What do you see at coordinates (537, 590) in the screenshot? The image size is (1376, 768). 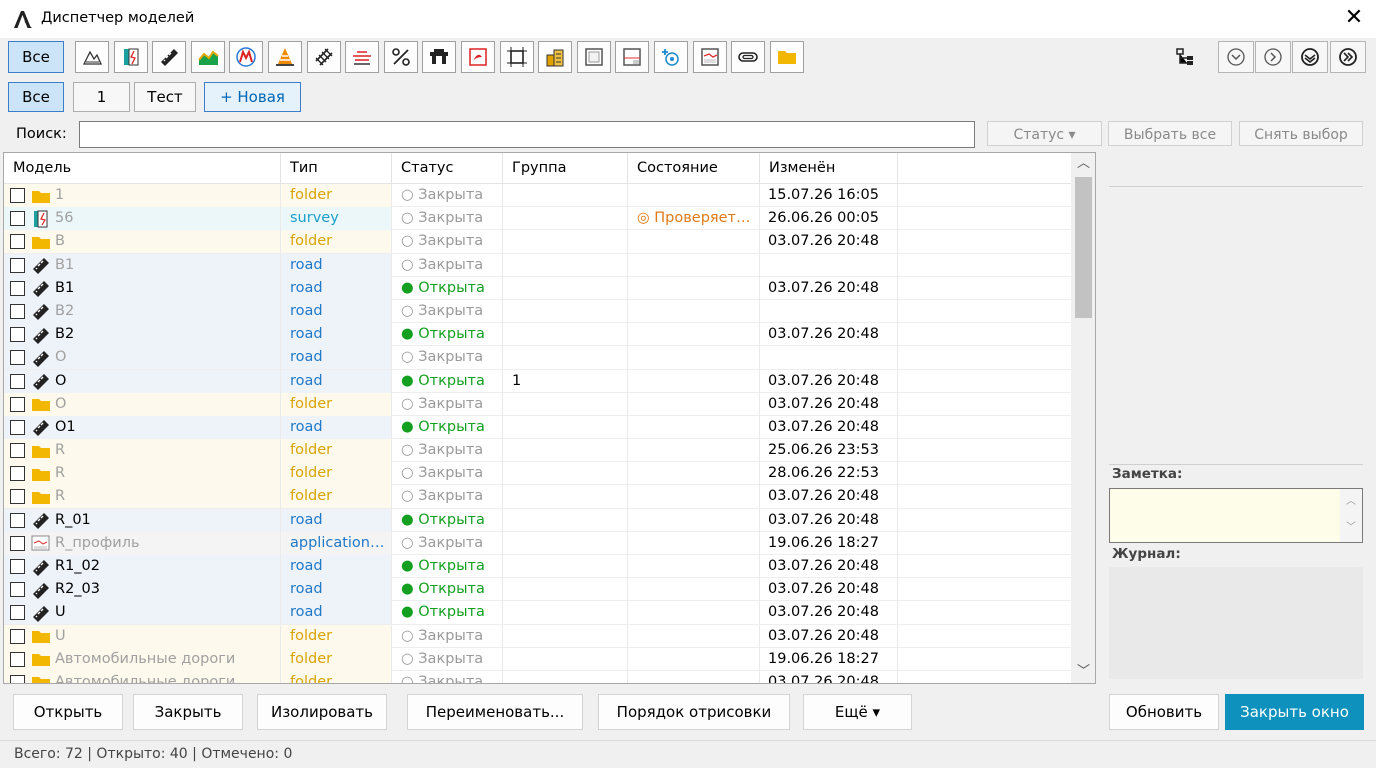 I see `table-row: R2_03 road ● Открыта 03.07.26 20:48` at bounding box center [537, 590].